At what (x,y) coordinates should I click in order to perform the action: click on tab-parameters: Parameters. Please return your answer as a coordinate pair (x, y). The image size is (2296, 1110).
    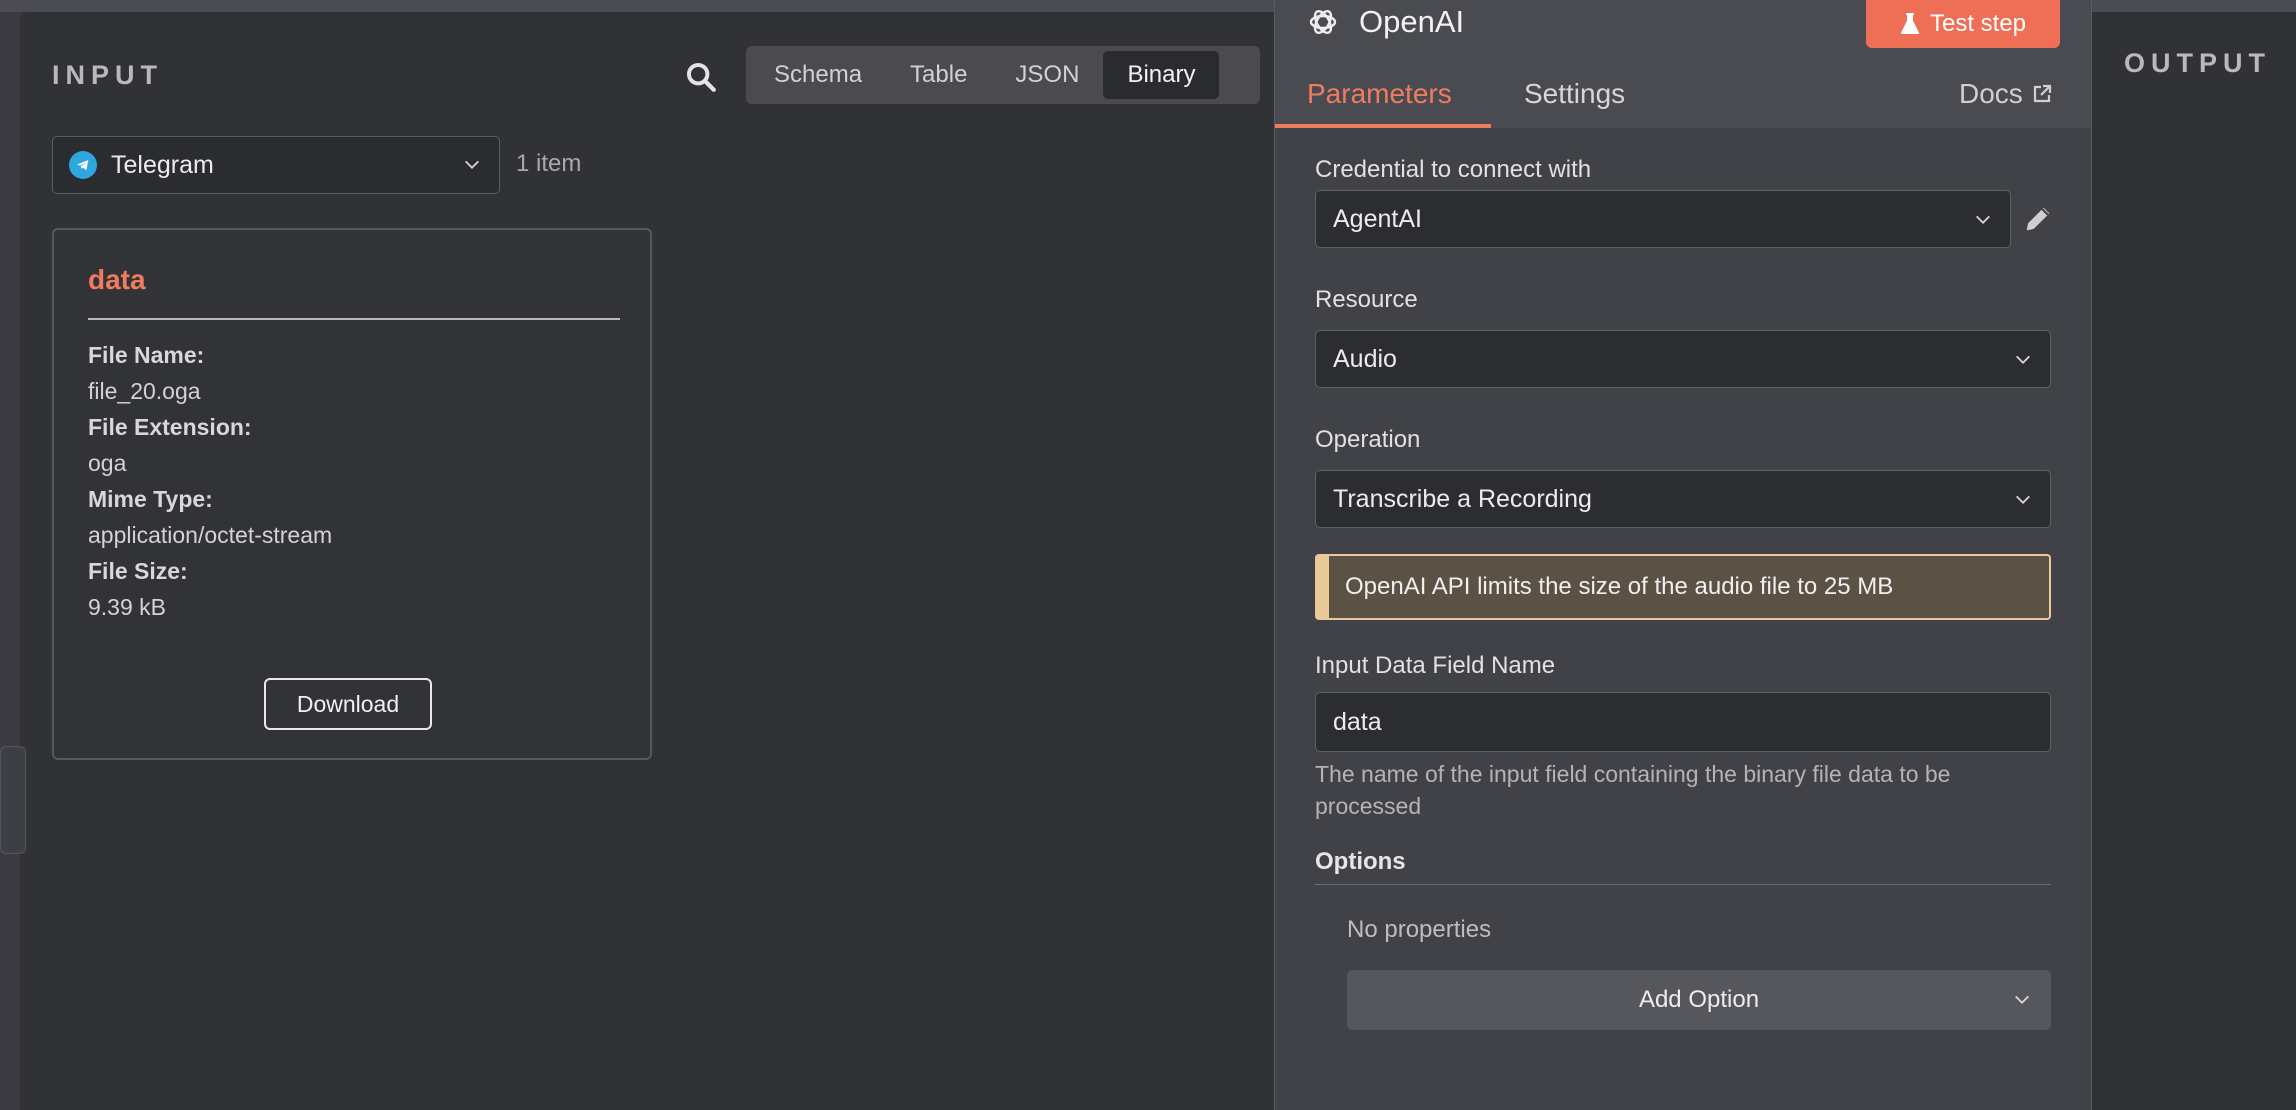
    Looking at the image, I should click on (1379, 94).